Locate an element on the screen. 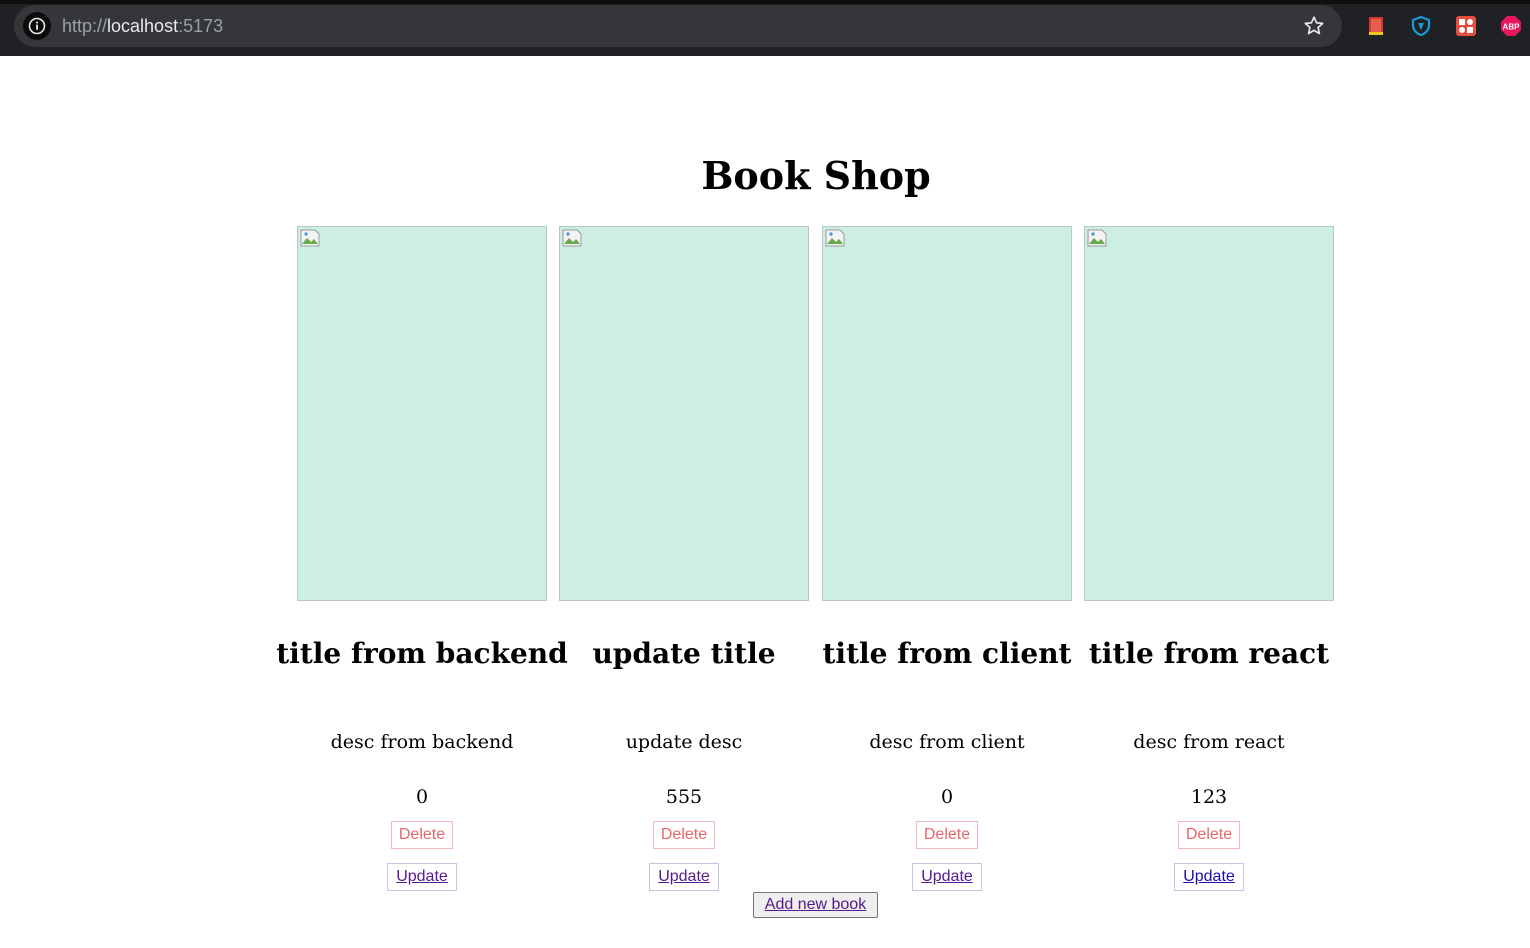 The height and width of the screenshot is (948, 1530). browser-toolbar: http://localhost:5173 ABP is located at coordinates (765, 28).